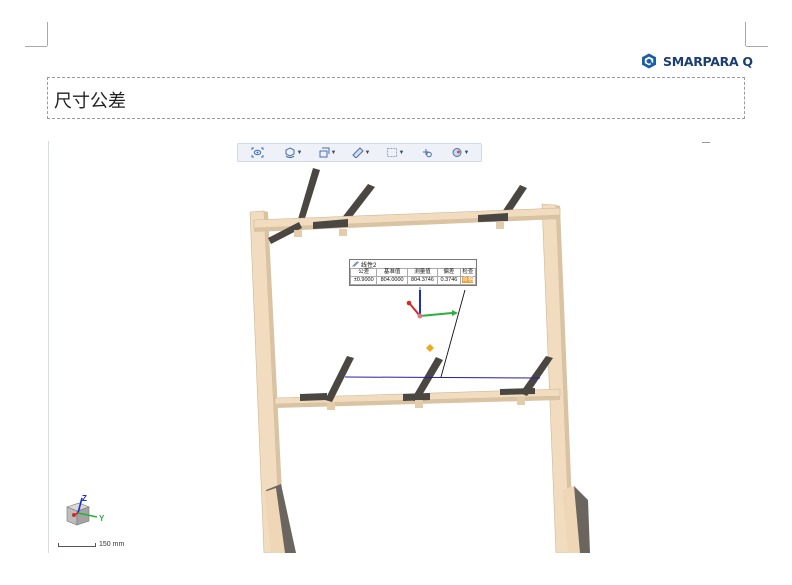  I want to click on header-check: 检查, so click(468, 272).